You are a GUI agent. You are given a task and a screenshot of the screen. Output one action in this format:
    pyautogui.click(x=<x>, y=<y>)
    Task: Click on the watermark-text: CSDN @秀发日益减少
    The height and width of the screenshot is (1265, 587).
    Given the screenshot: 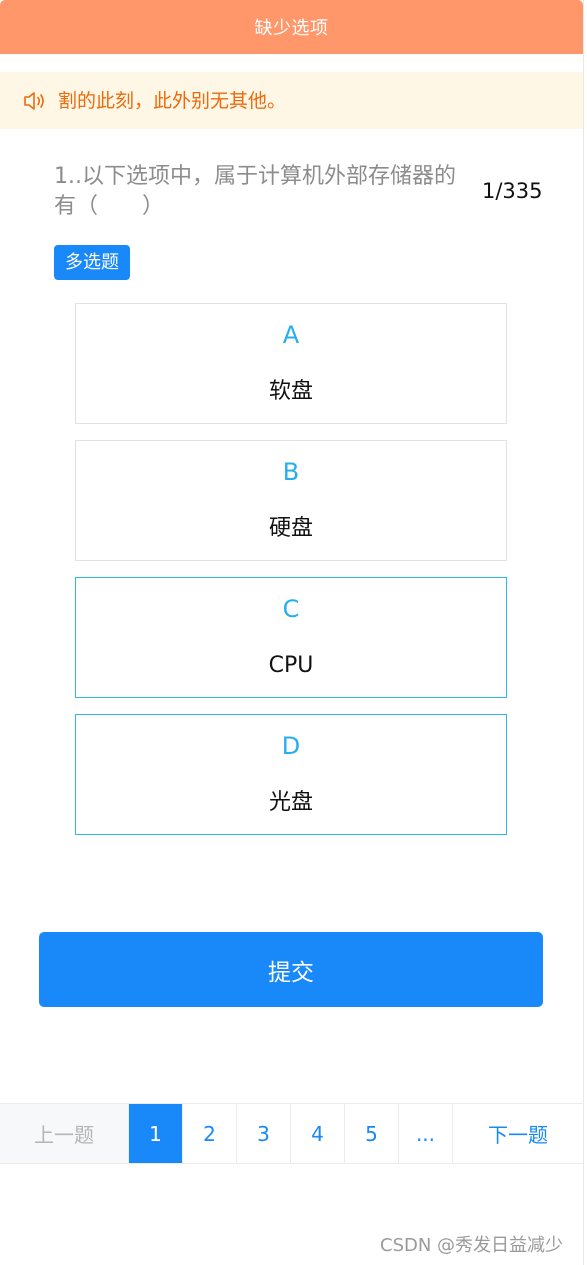 What is the action you would take?
    pyautogui.click(x=472, y=1245)
    